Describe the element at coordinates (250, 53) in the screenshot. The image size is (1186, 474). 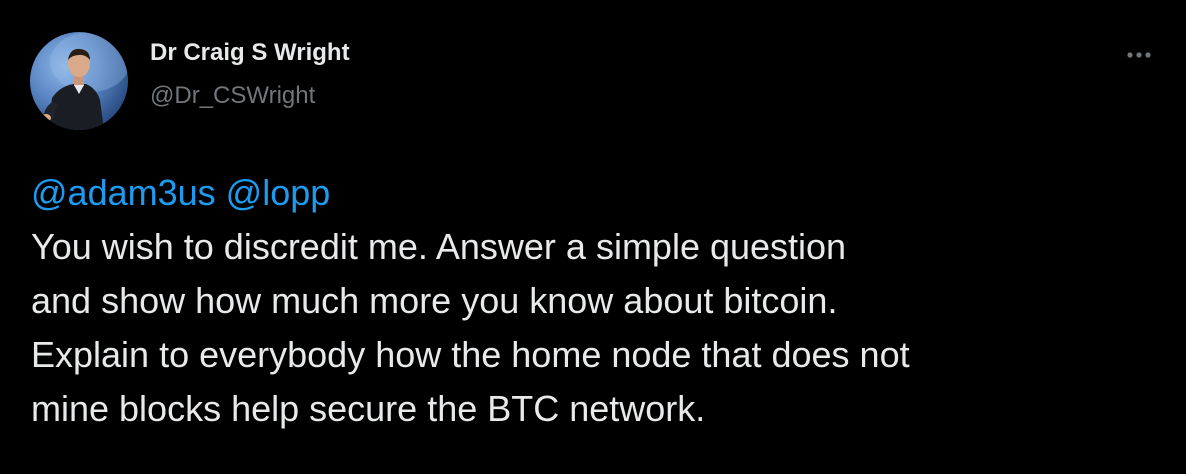
I see `author-display-name: Dr Craig S Wright` at that location.